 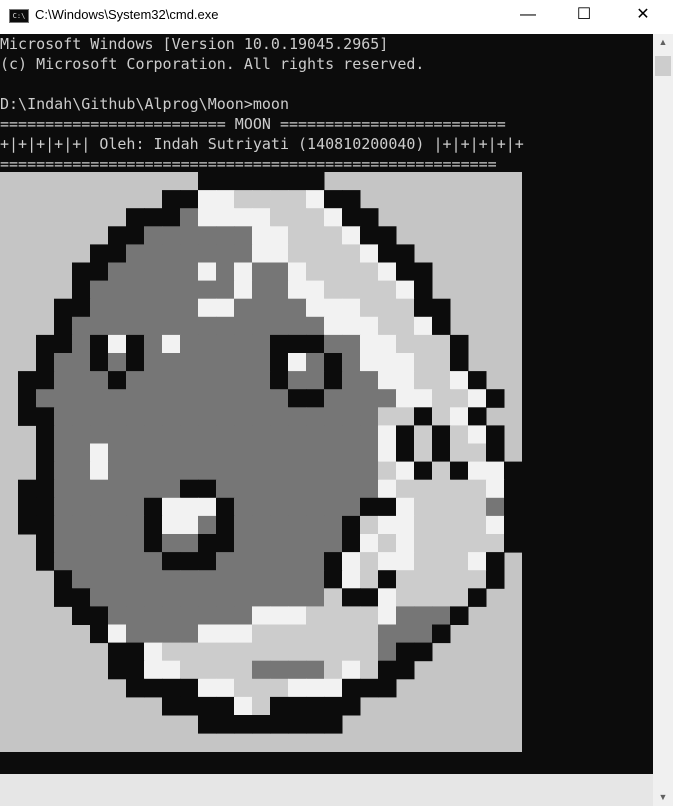 What do you see at coordinates (528, 16) in the screenshot?
I see `minimize-button: —` at bounding box center [528, 16].